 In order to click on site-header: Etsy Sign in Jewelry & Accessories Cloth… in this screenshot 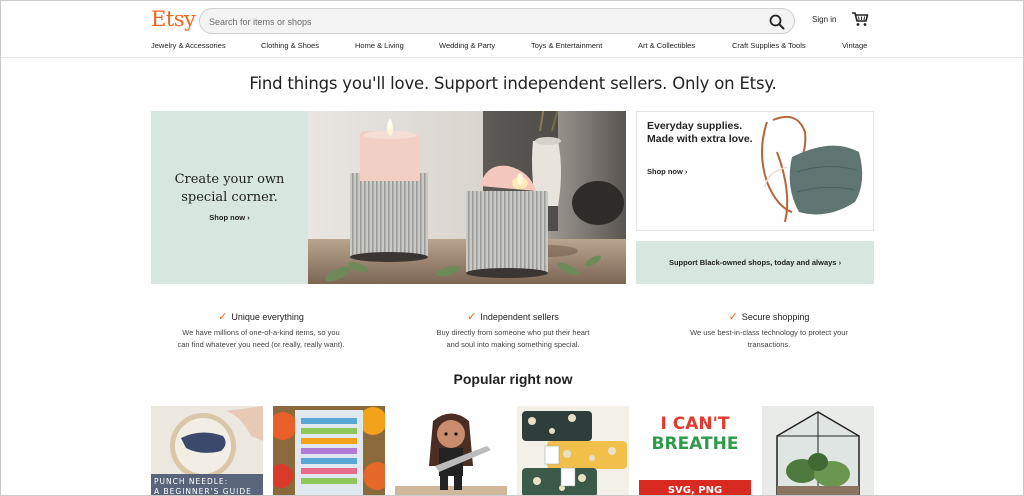, I will do `click(512, 29)`.